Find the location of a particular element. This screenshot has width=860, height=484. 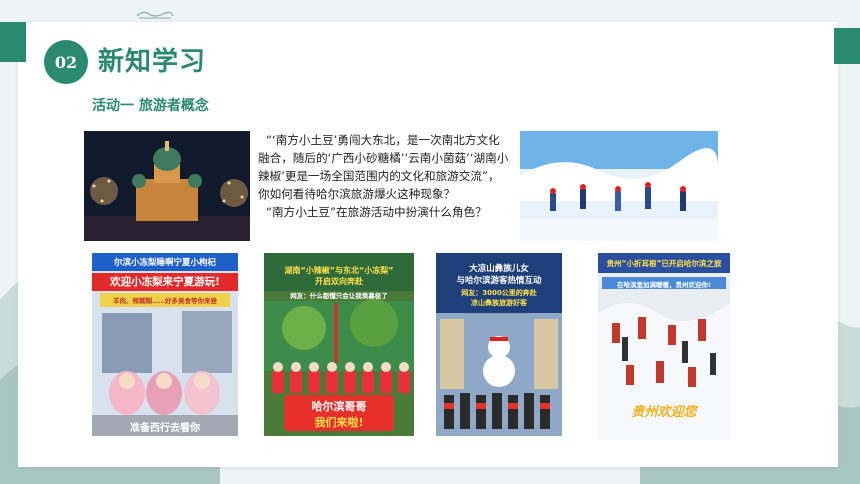

poster-1-headline: 尔滨小冻梨睡啊宁夏小枸杞 is located at coordinates (164, 263).